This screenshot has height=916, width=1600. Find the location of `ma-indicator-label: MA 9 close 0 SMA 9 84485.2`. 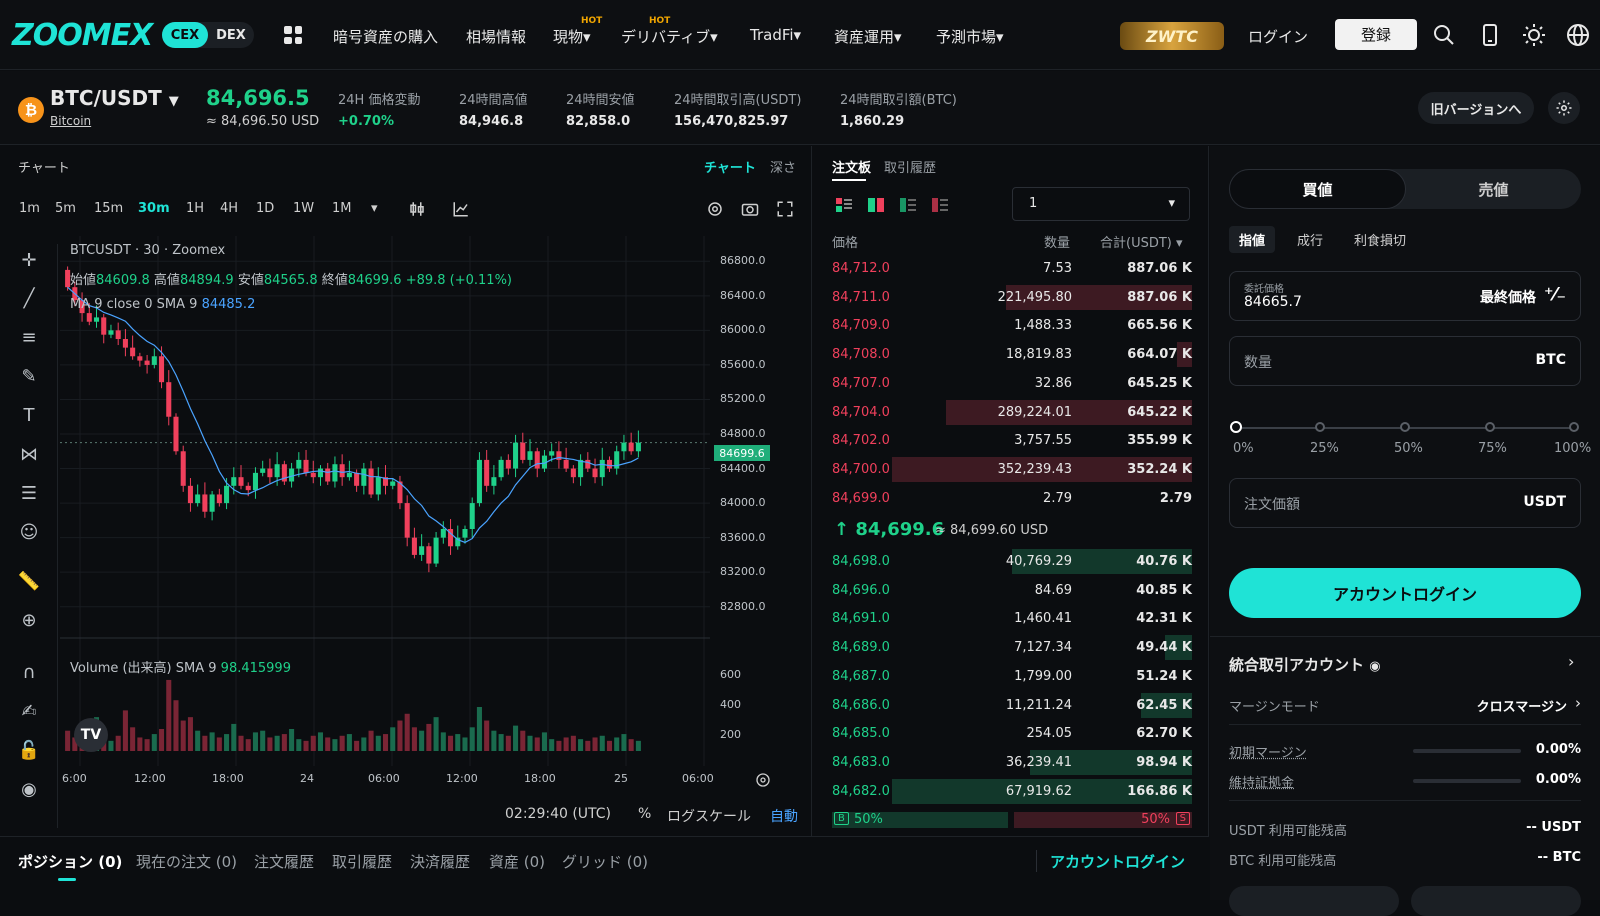

ma-indicator-label: MA 9 close 0 SMA 9 84485.2 is located at coordinates (162, 304).